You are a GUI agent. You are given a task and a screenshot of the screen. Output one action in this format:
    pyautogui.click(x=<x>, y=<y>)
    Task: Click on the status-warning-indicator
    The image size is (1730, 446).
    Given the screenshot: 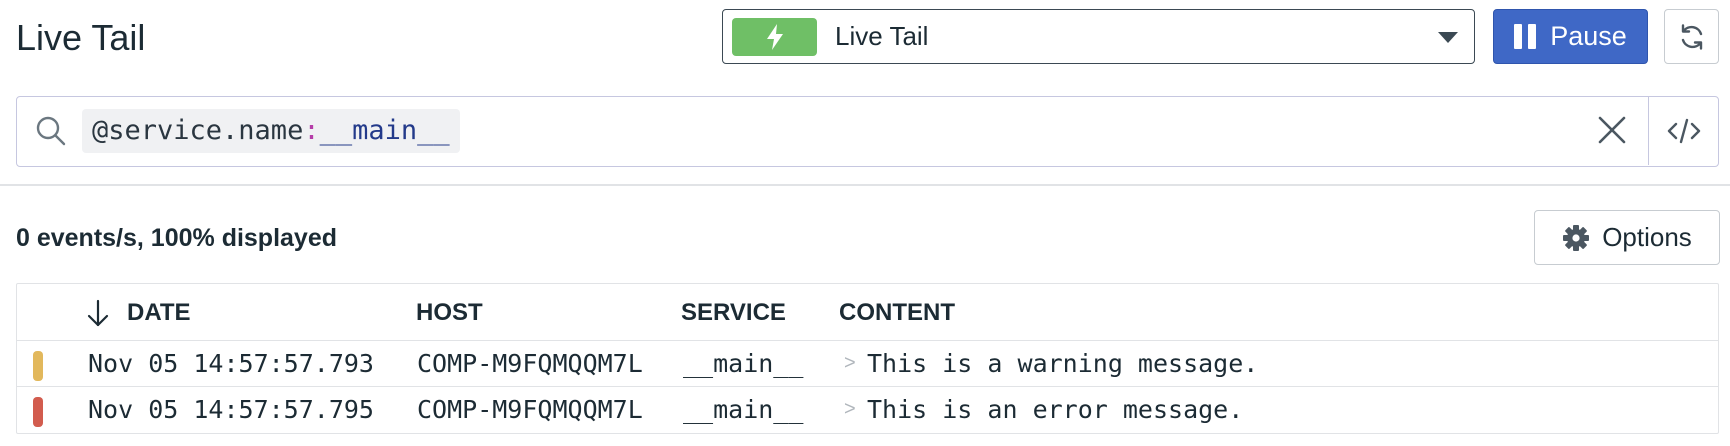 What is the action you would take?
    pyautogui.click(x=38, y=366)
    